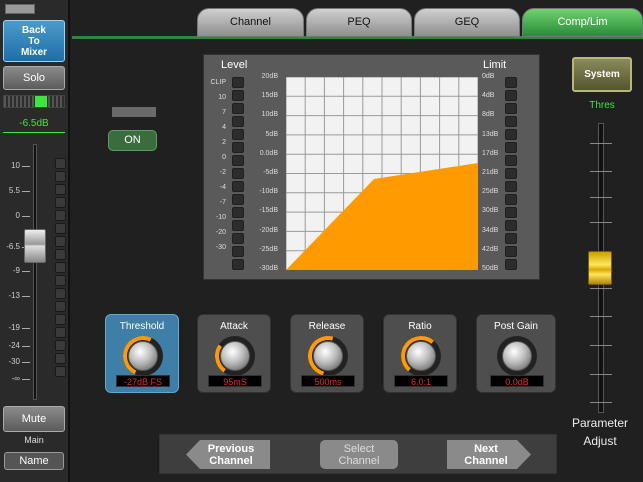  Describe the element at coordinates (327, 326) in the screenshot. I see `knob-label: Release` at that location.